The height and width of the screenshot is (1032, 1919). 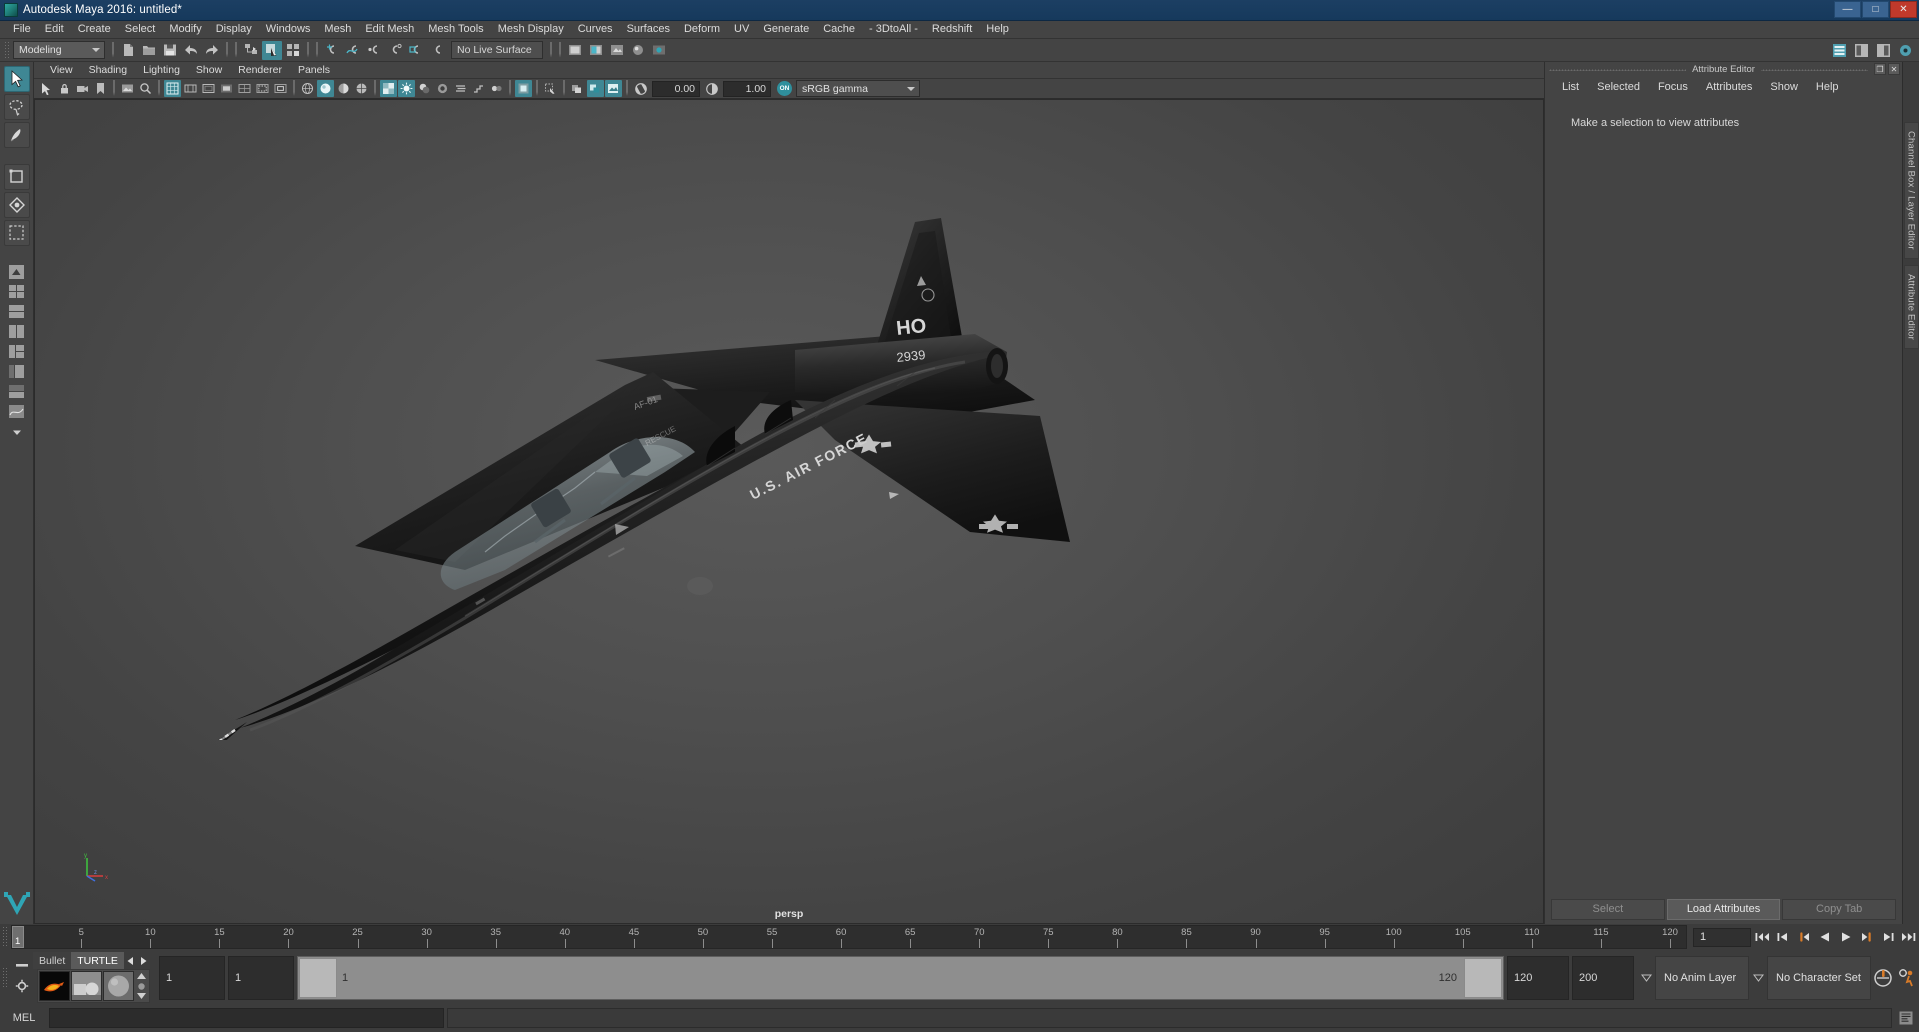 What do you see at coordinates (648, 29) in the screenshot?
I see `menu-surfaces: Surfaces` at bounding box center [648, 29].